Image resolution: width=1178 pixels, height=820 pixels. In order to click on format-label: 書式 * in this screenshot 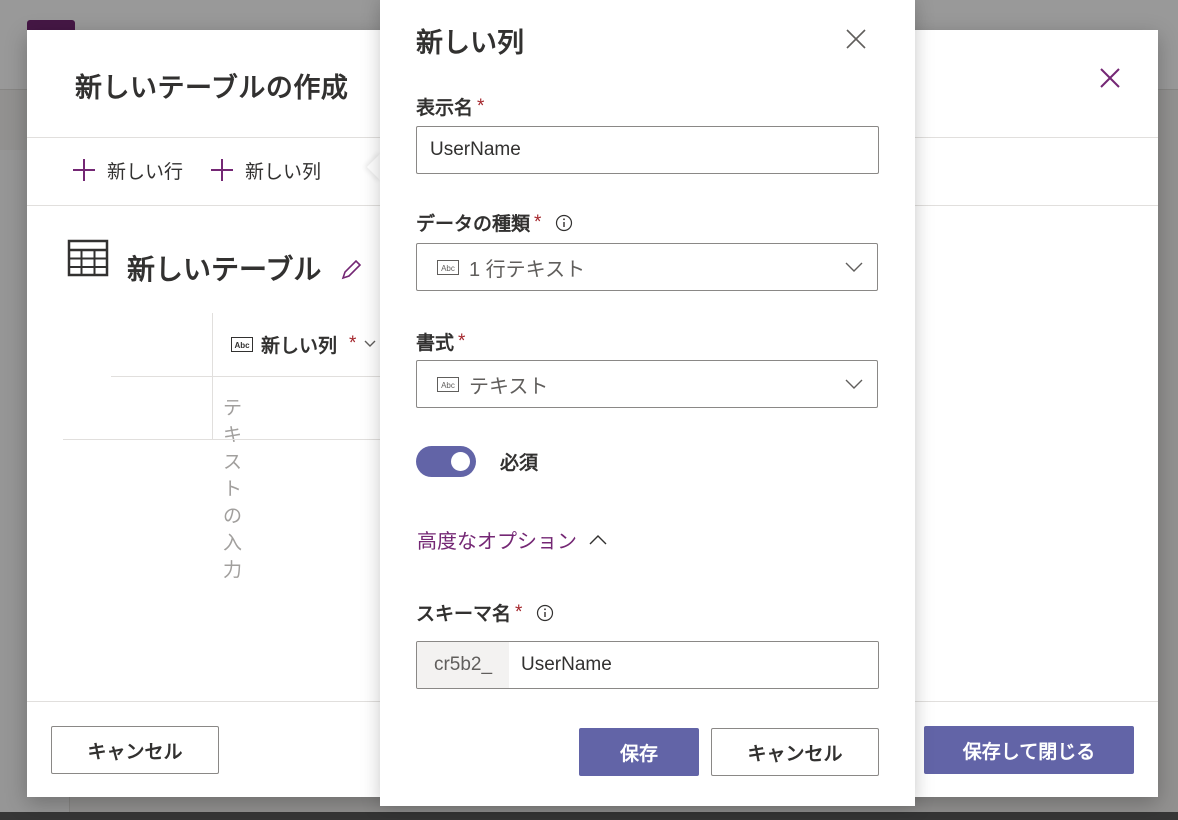, I will do `click(440, 341)`.